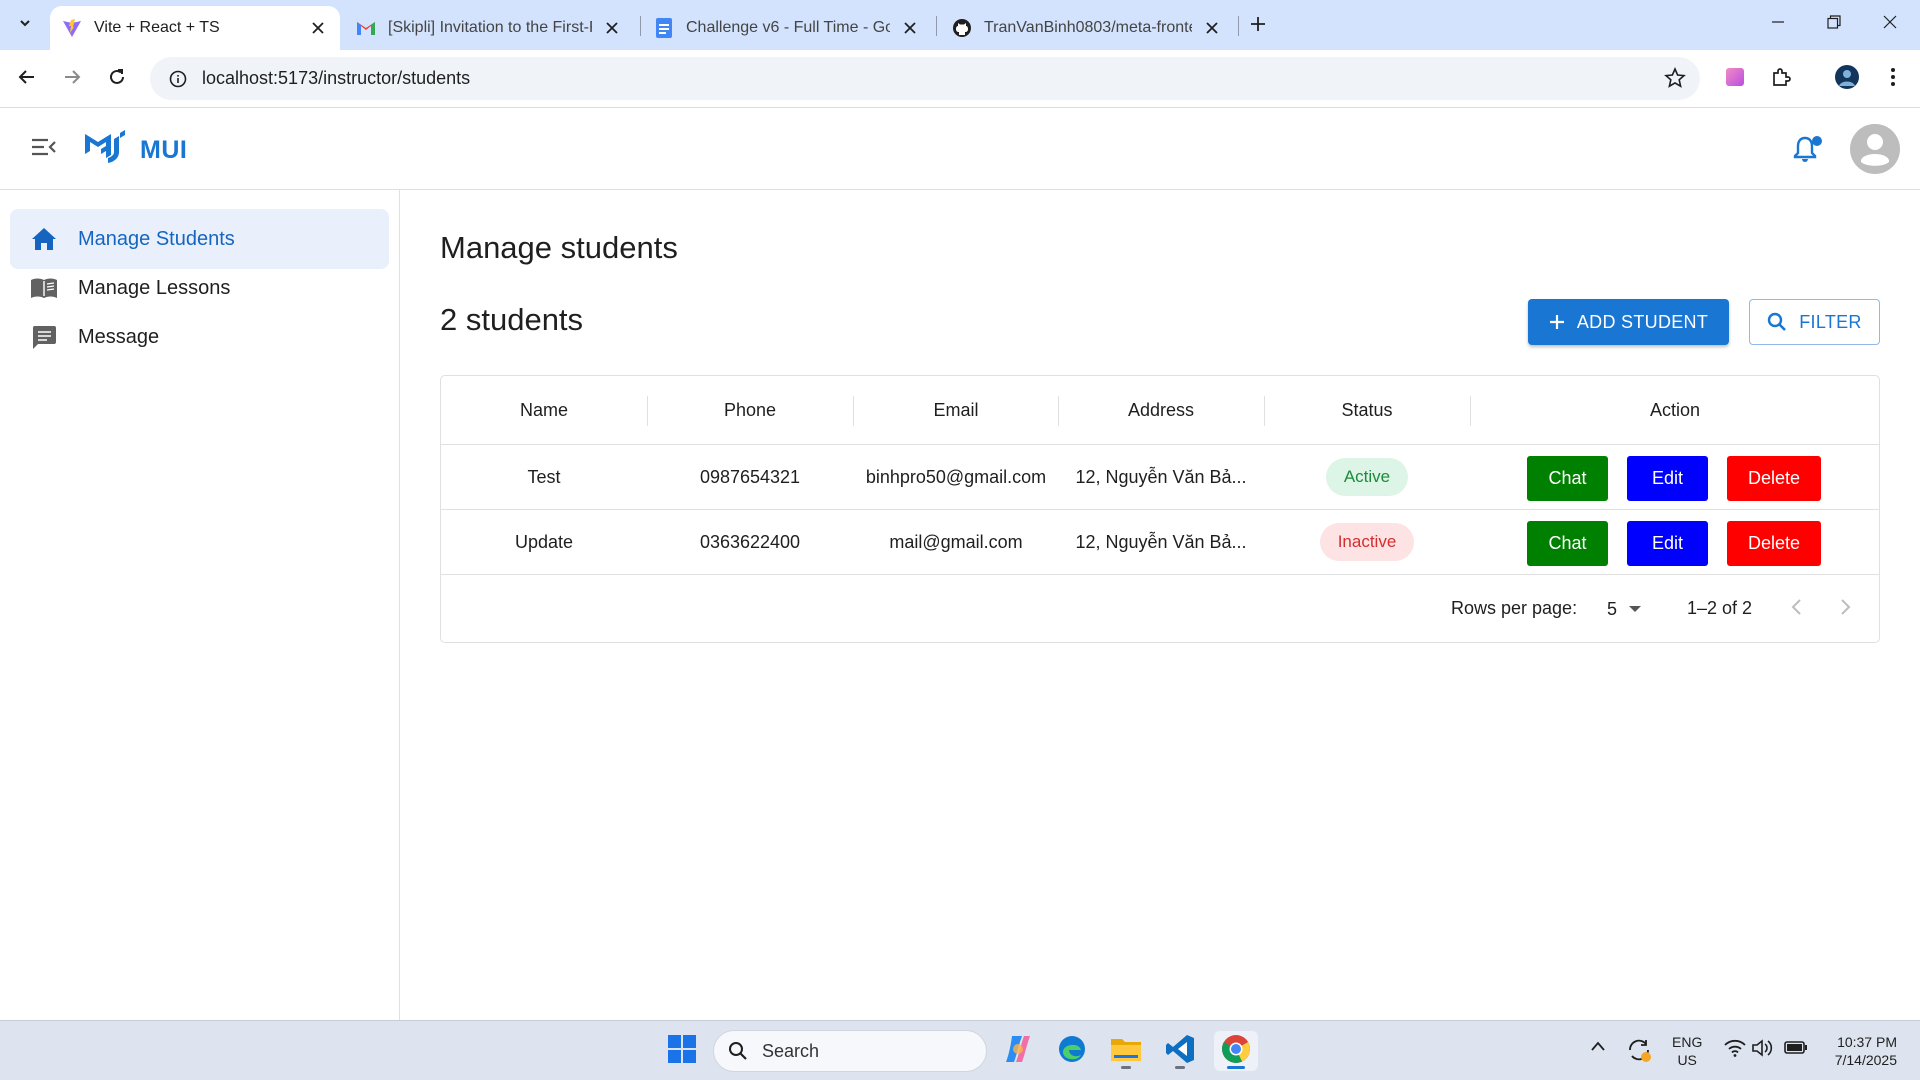 The height and width of the screenshot is (1080, 1920). I want to click on chrome-icon, so click(1236, 1051).